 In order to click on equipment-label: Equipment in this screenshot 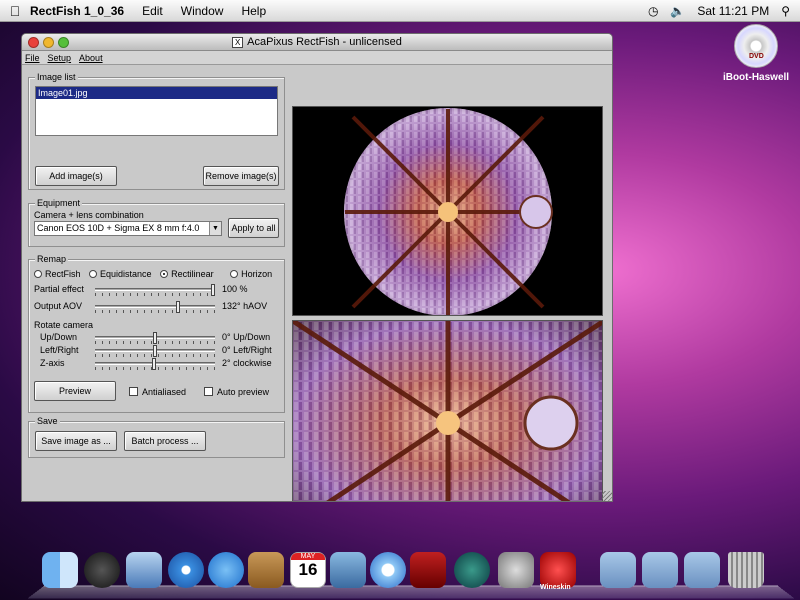, I will do `click(59, 203)`.